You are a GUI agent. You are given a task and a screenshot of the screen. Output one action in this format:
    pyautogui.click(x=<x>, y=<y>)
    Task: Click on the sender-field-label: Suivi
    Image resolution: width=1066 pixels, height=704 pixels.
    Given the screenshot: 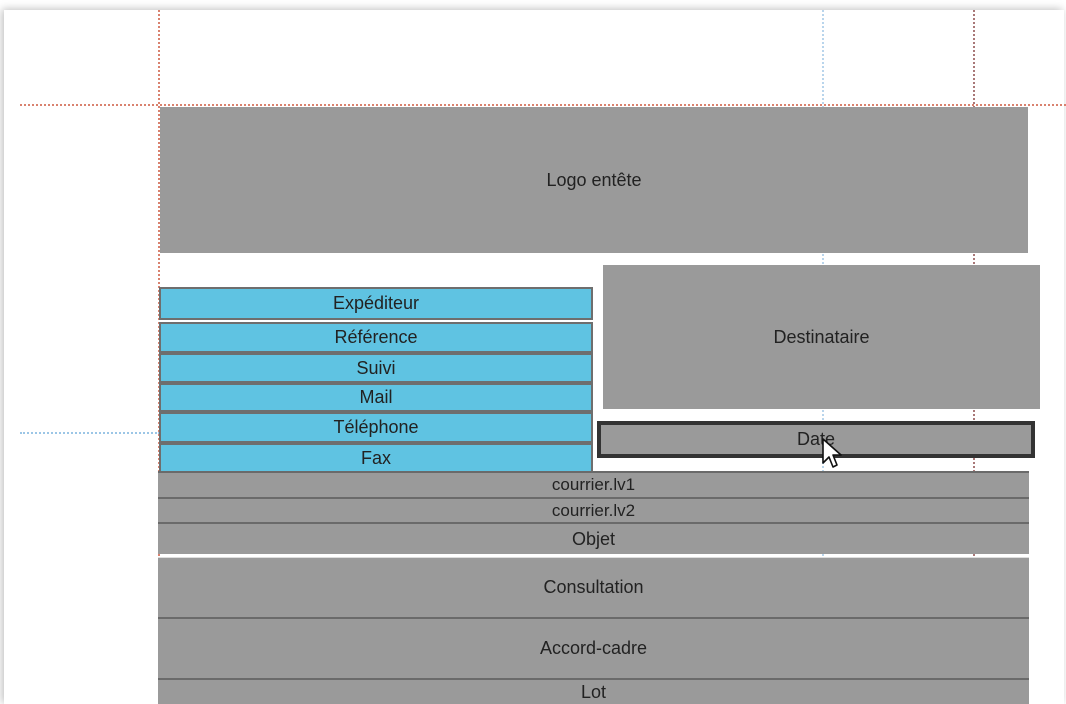 What is the action you would take?
    pyautogui.click(x=376, y=367)
    